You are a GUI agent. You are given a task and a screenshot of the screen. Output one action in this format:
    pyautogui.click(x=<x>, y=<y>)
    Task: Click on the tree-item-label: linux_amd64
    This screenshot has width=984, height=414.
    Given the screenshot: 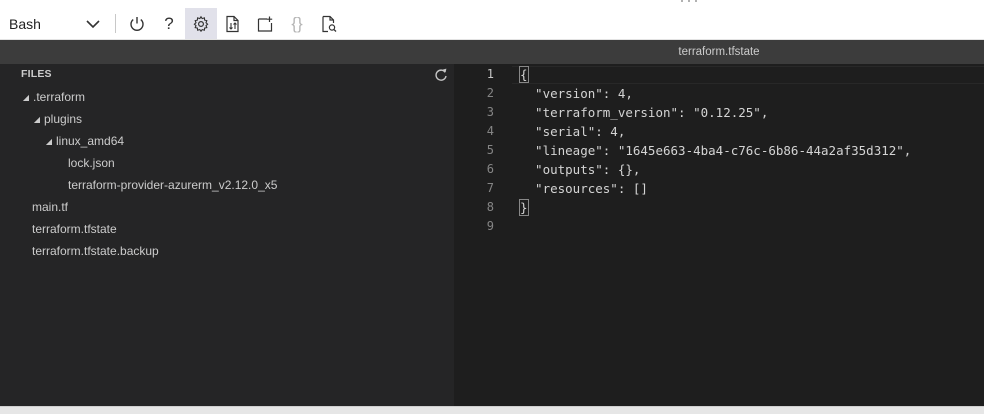 What is the action you would take?
    pyautogui.click(x=90, y=141)
    